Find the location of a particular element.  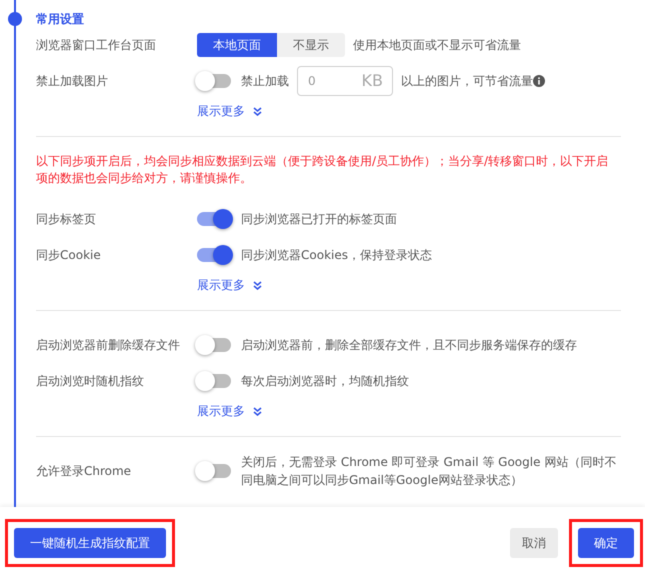

segment-option: 本地页面 is located at coordinates (237, 45).